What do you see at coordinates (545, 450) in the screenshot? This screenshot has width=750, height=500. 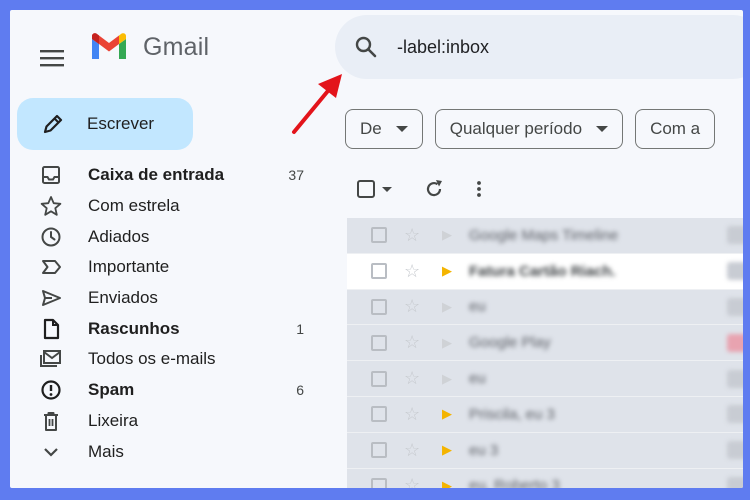 I see `table-row: ☆ ▶ eu 3` at bounding box center [545, 450].